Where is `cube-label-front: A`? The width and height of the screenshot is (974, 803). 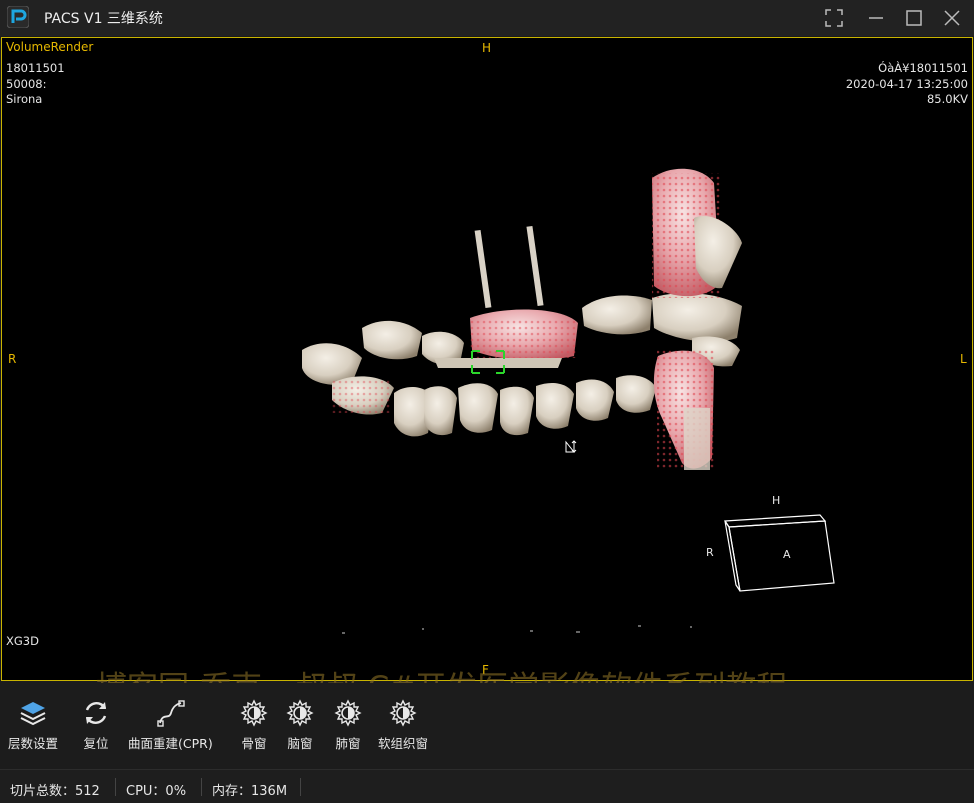 cube-label-front: A is located at coordinates (787, 554).